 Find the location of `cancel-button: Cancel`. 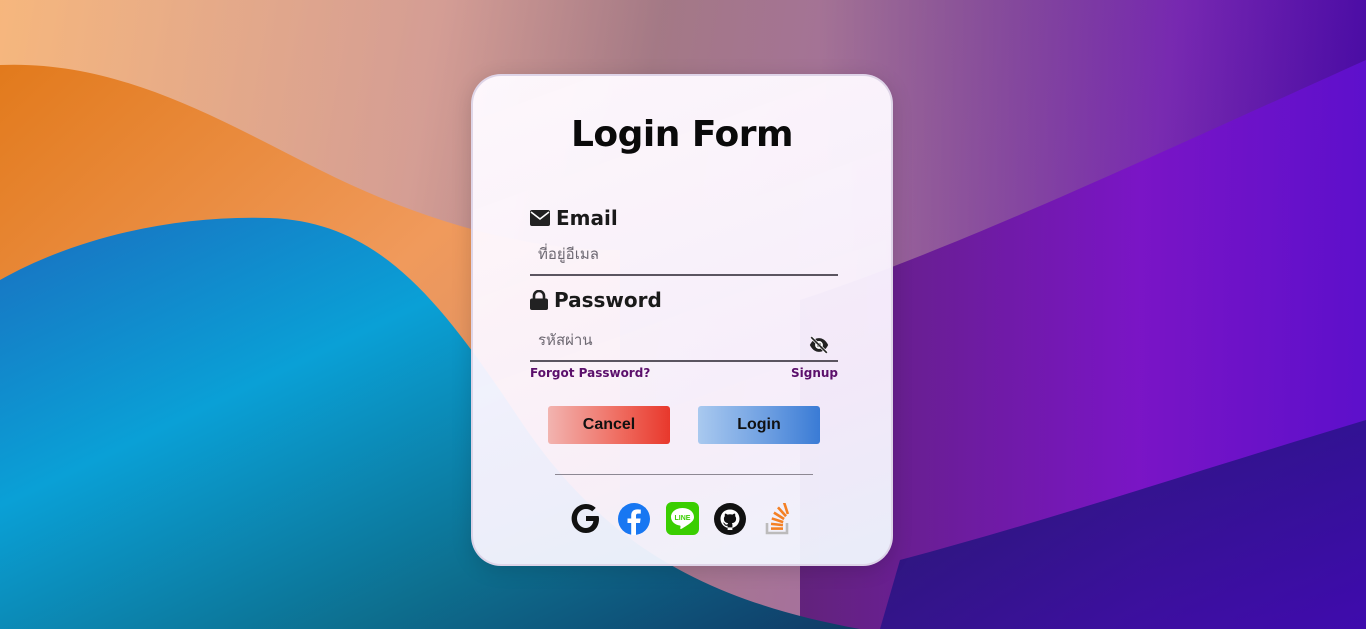

cancel-button: Cancel is located at coordinates (609, 425).